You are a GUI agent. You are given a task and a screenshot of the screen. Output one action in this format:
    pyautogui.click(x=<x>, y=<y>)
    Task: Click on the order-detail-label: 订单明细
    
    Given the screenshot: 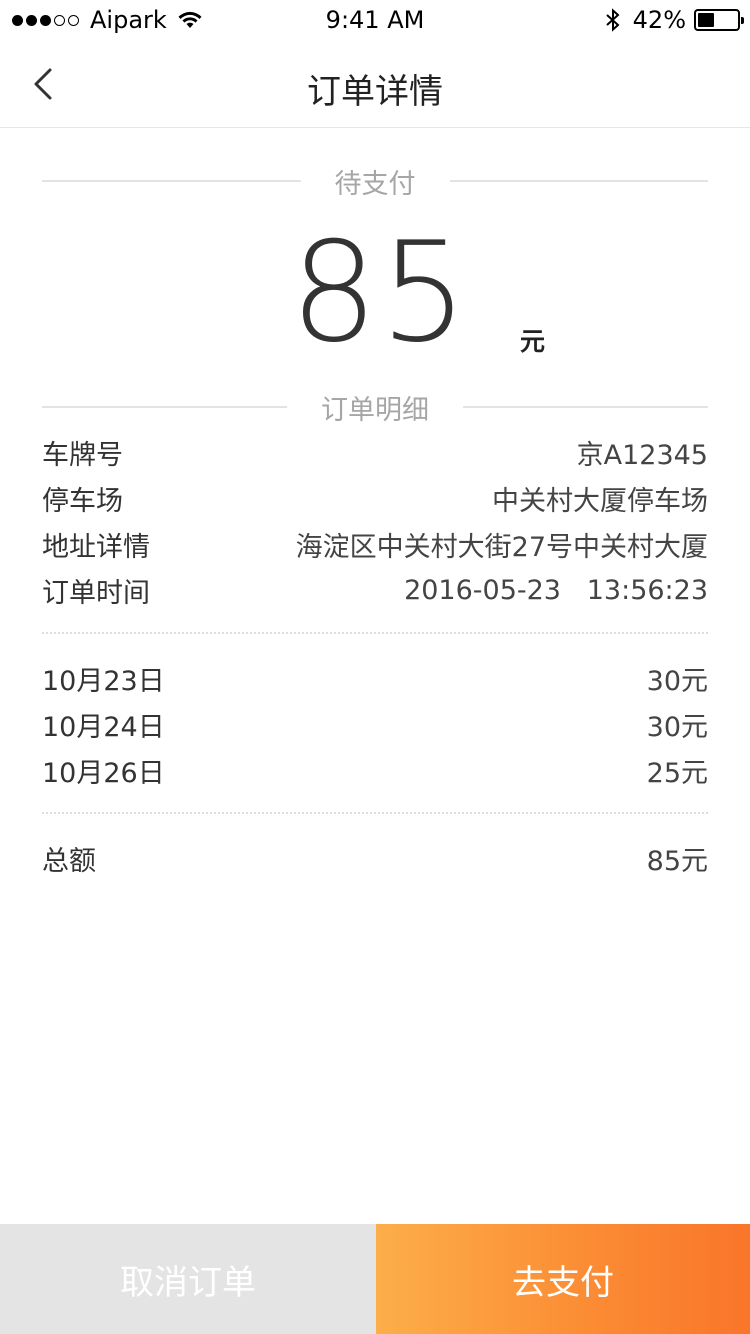 What is the action you would take?
    pyautogui.click(x=375, y=410)
    